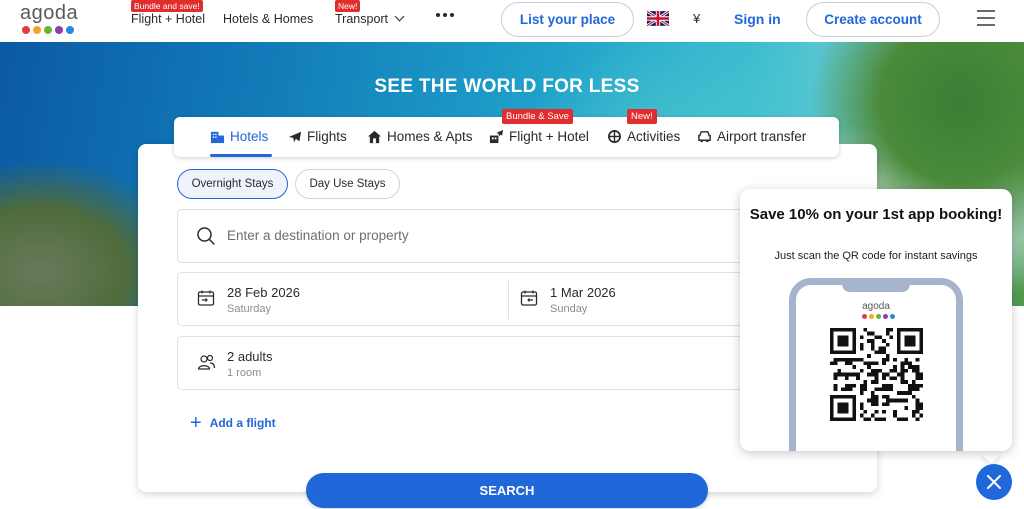 This screenshot has height=509, width=1024. I want to click on home-icon, so click(374, 136).